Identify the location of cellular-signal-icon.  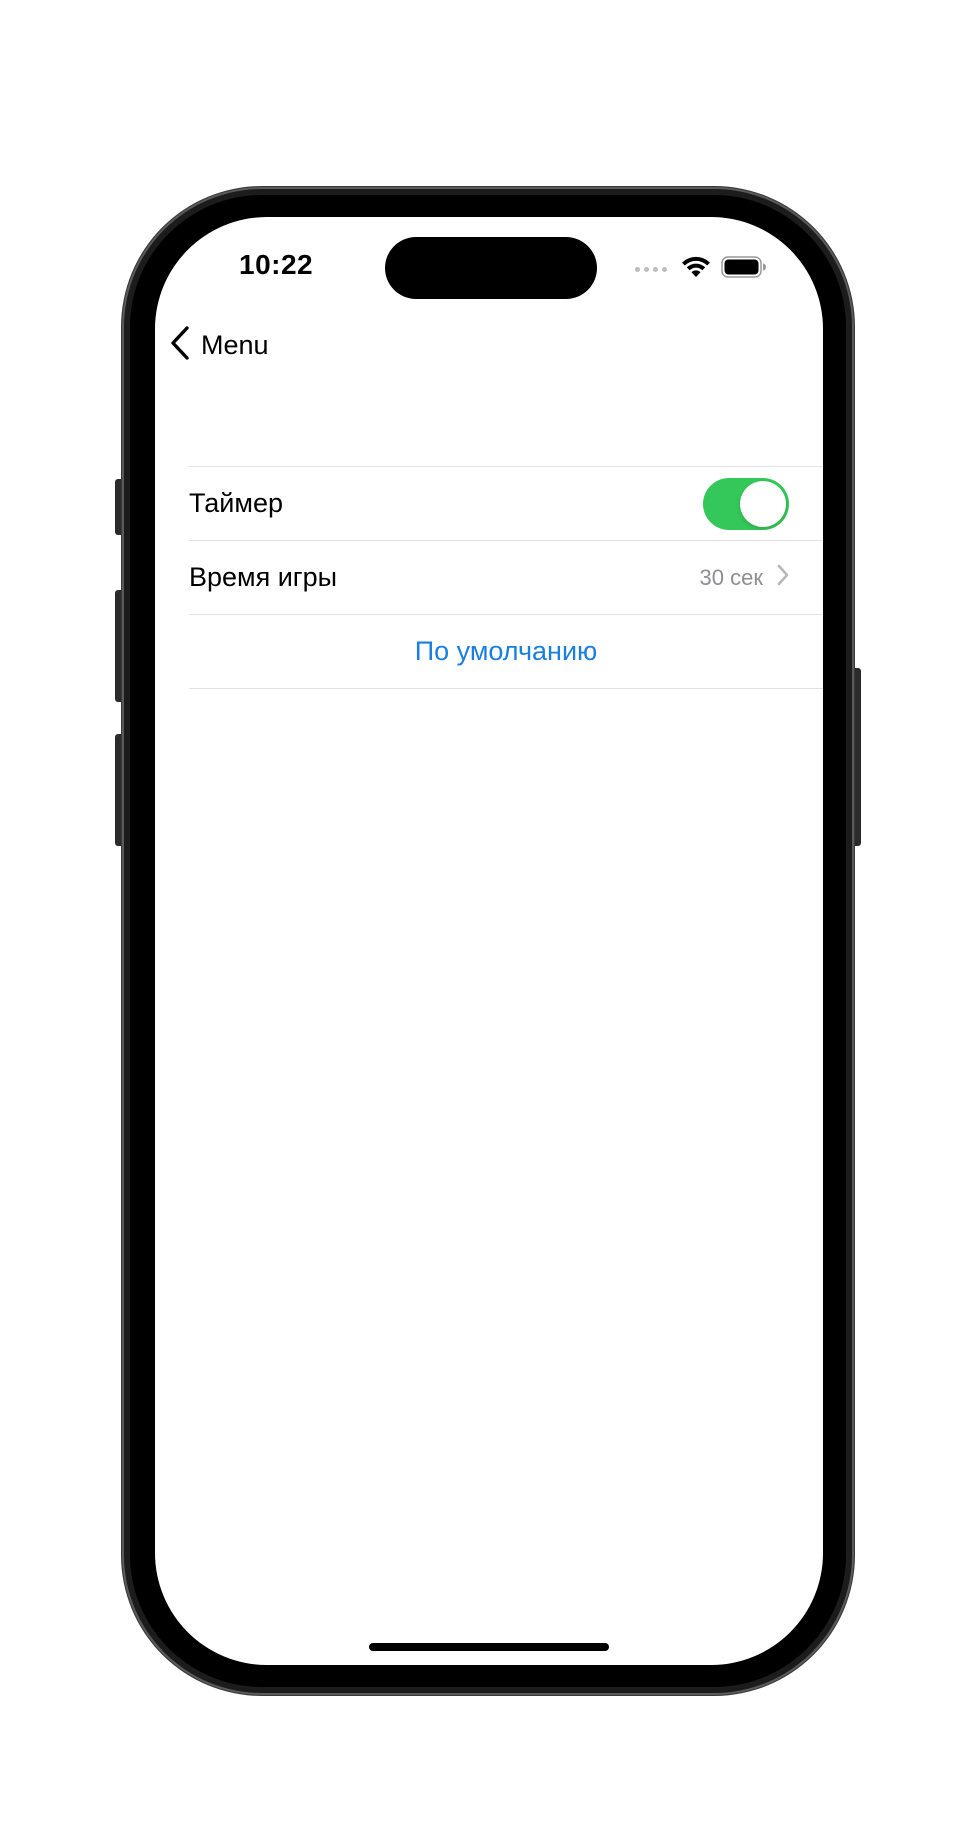
(651, 269).